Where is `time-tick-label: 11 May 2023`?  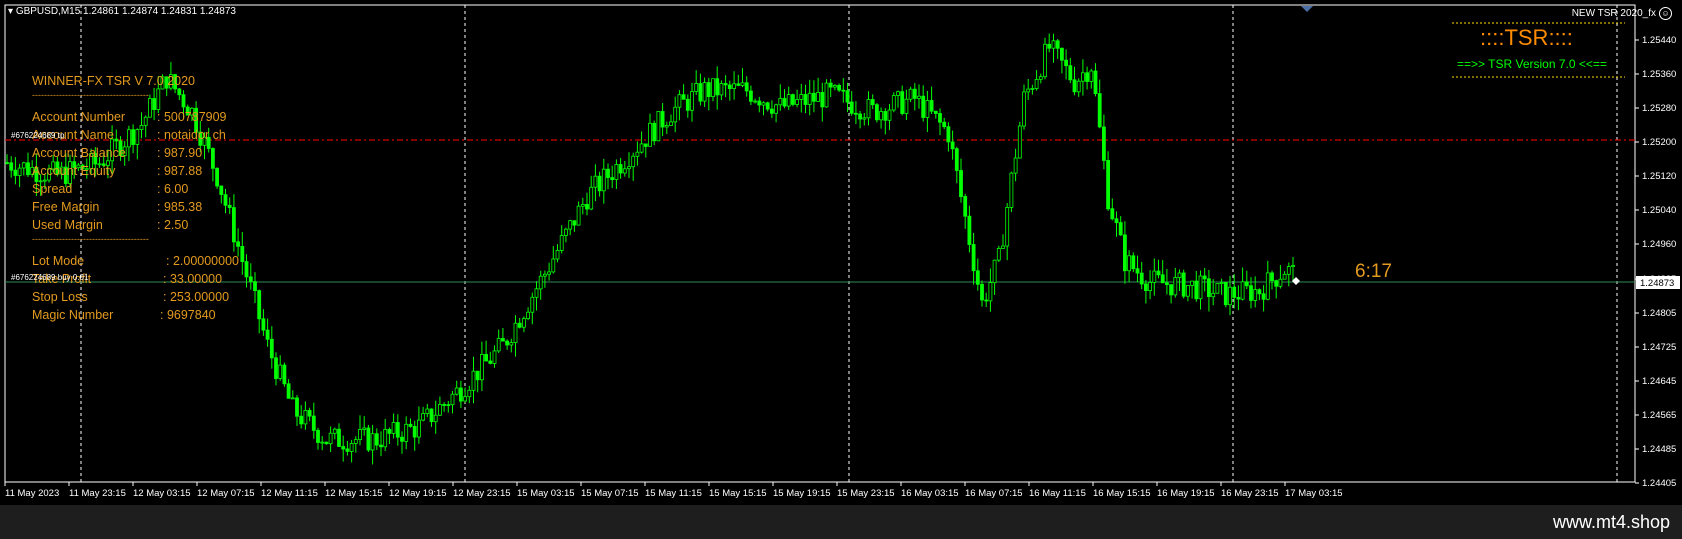 time-tick-label: 11 May 2023 is located at coordinates (32, 493).